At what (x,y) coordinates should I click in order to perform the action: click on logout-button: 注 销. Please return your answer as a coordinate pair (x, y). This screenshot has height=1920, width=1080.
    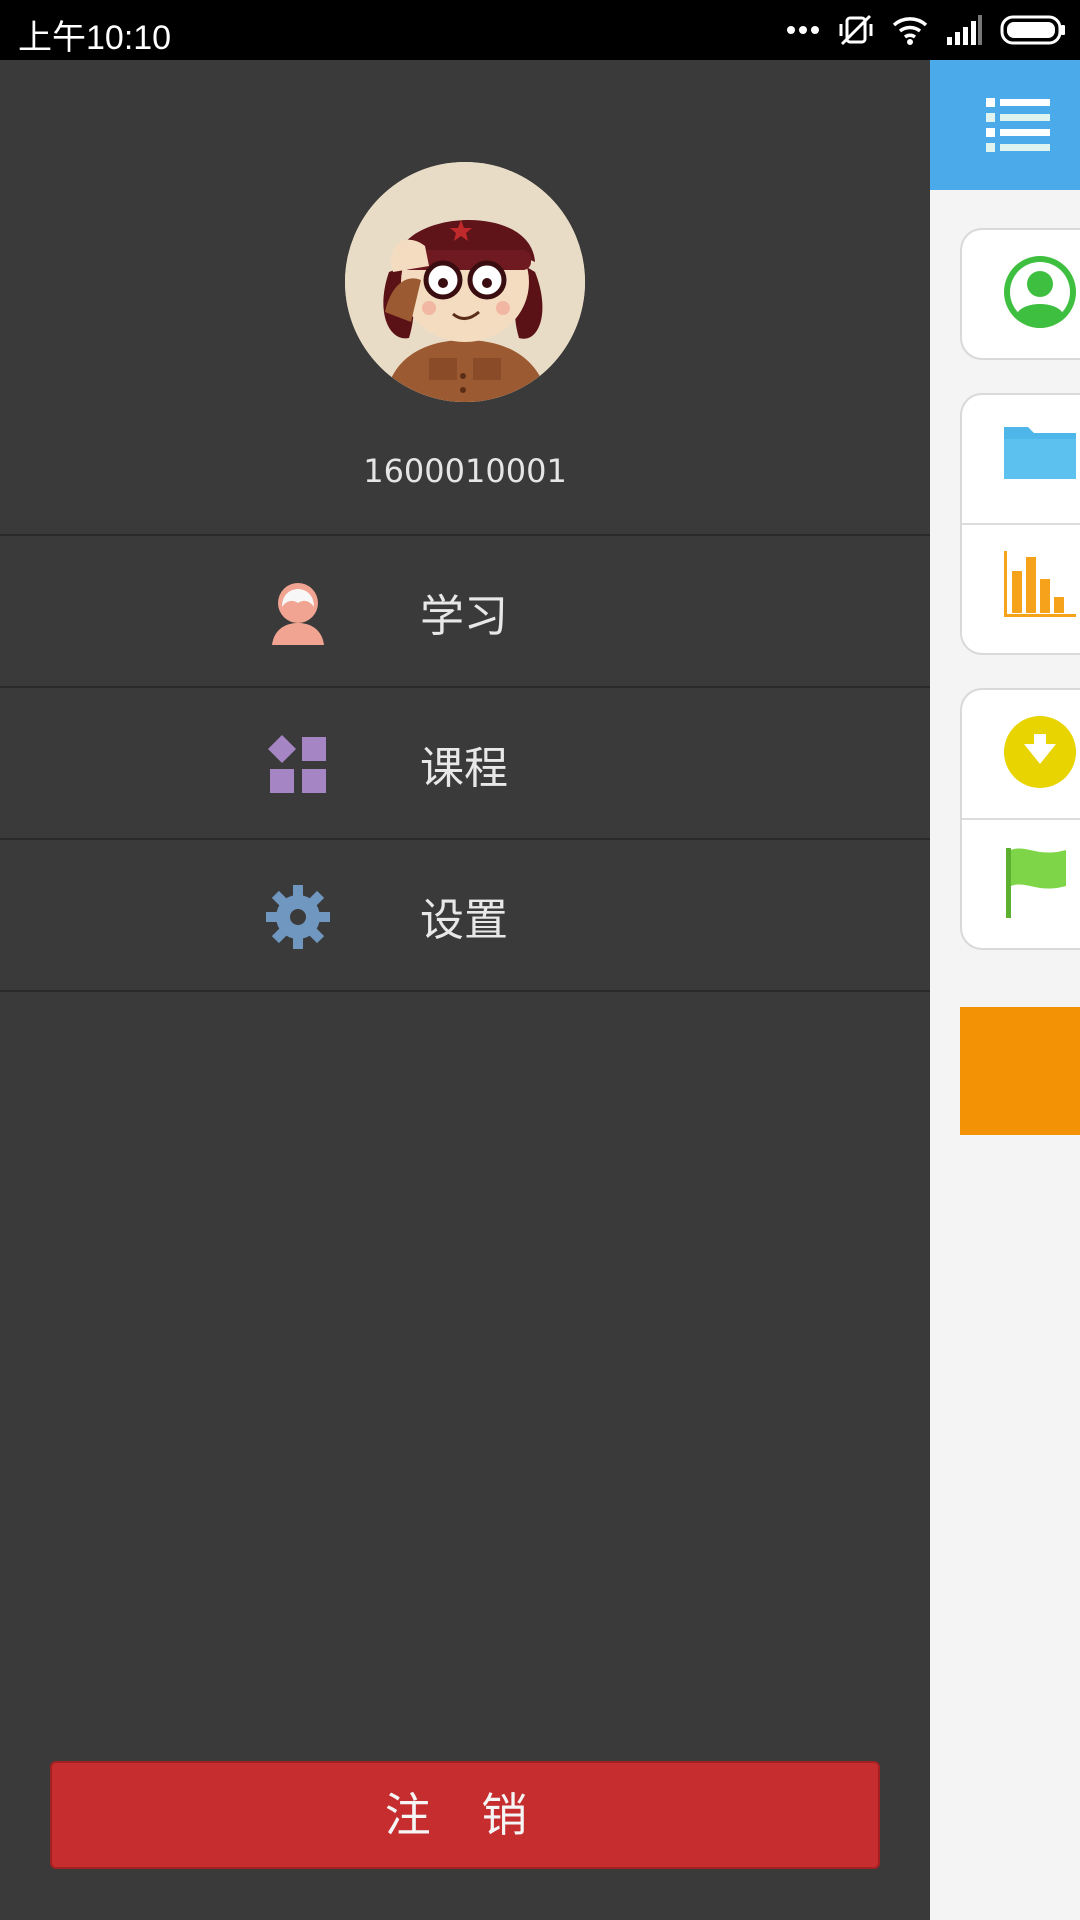
    Looking at the image, I should click on (465, 1815).